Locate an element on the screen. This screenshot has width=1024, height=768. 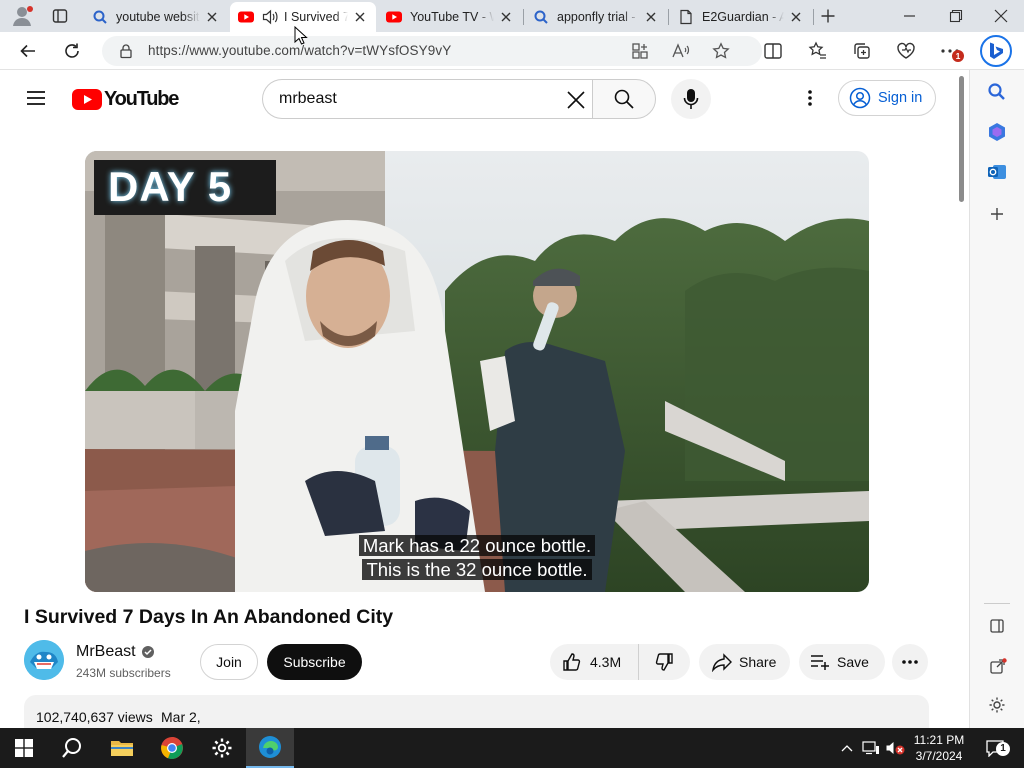
start-button is located at coordinates (24, 748).